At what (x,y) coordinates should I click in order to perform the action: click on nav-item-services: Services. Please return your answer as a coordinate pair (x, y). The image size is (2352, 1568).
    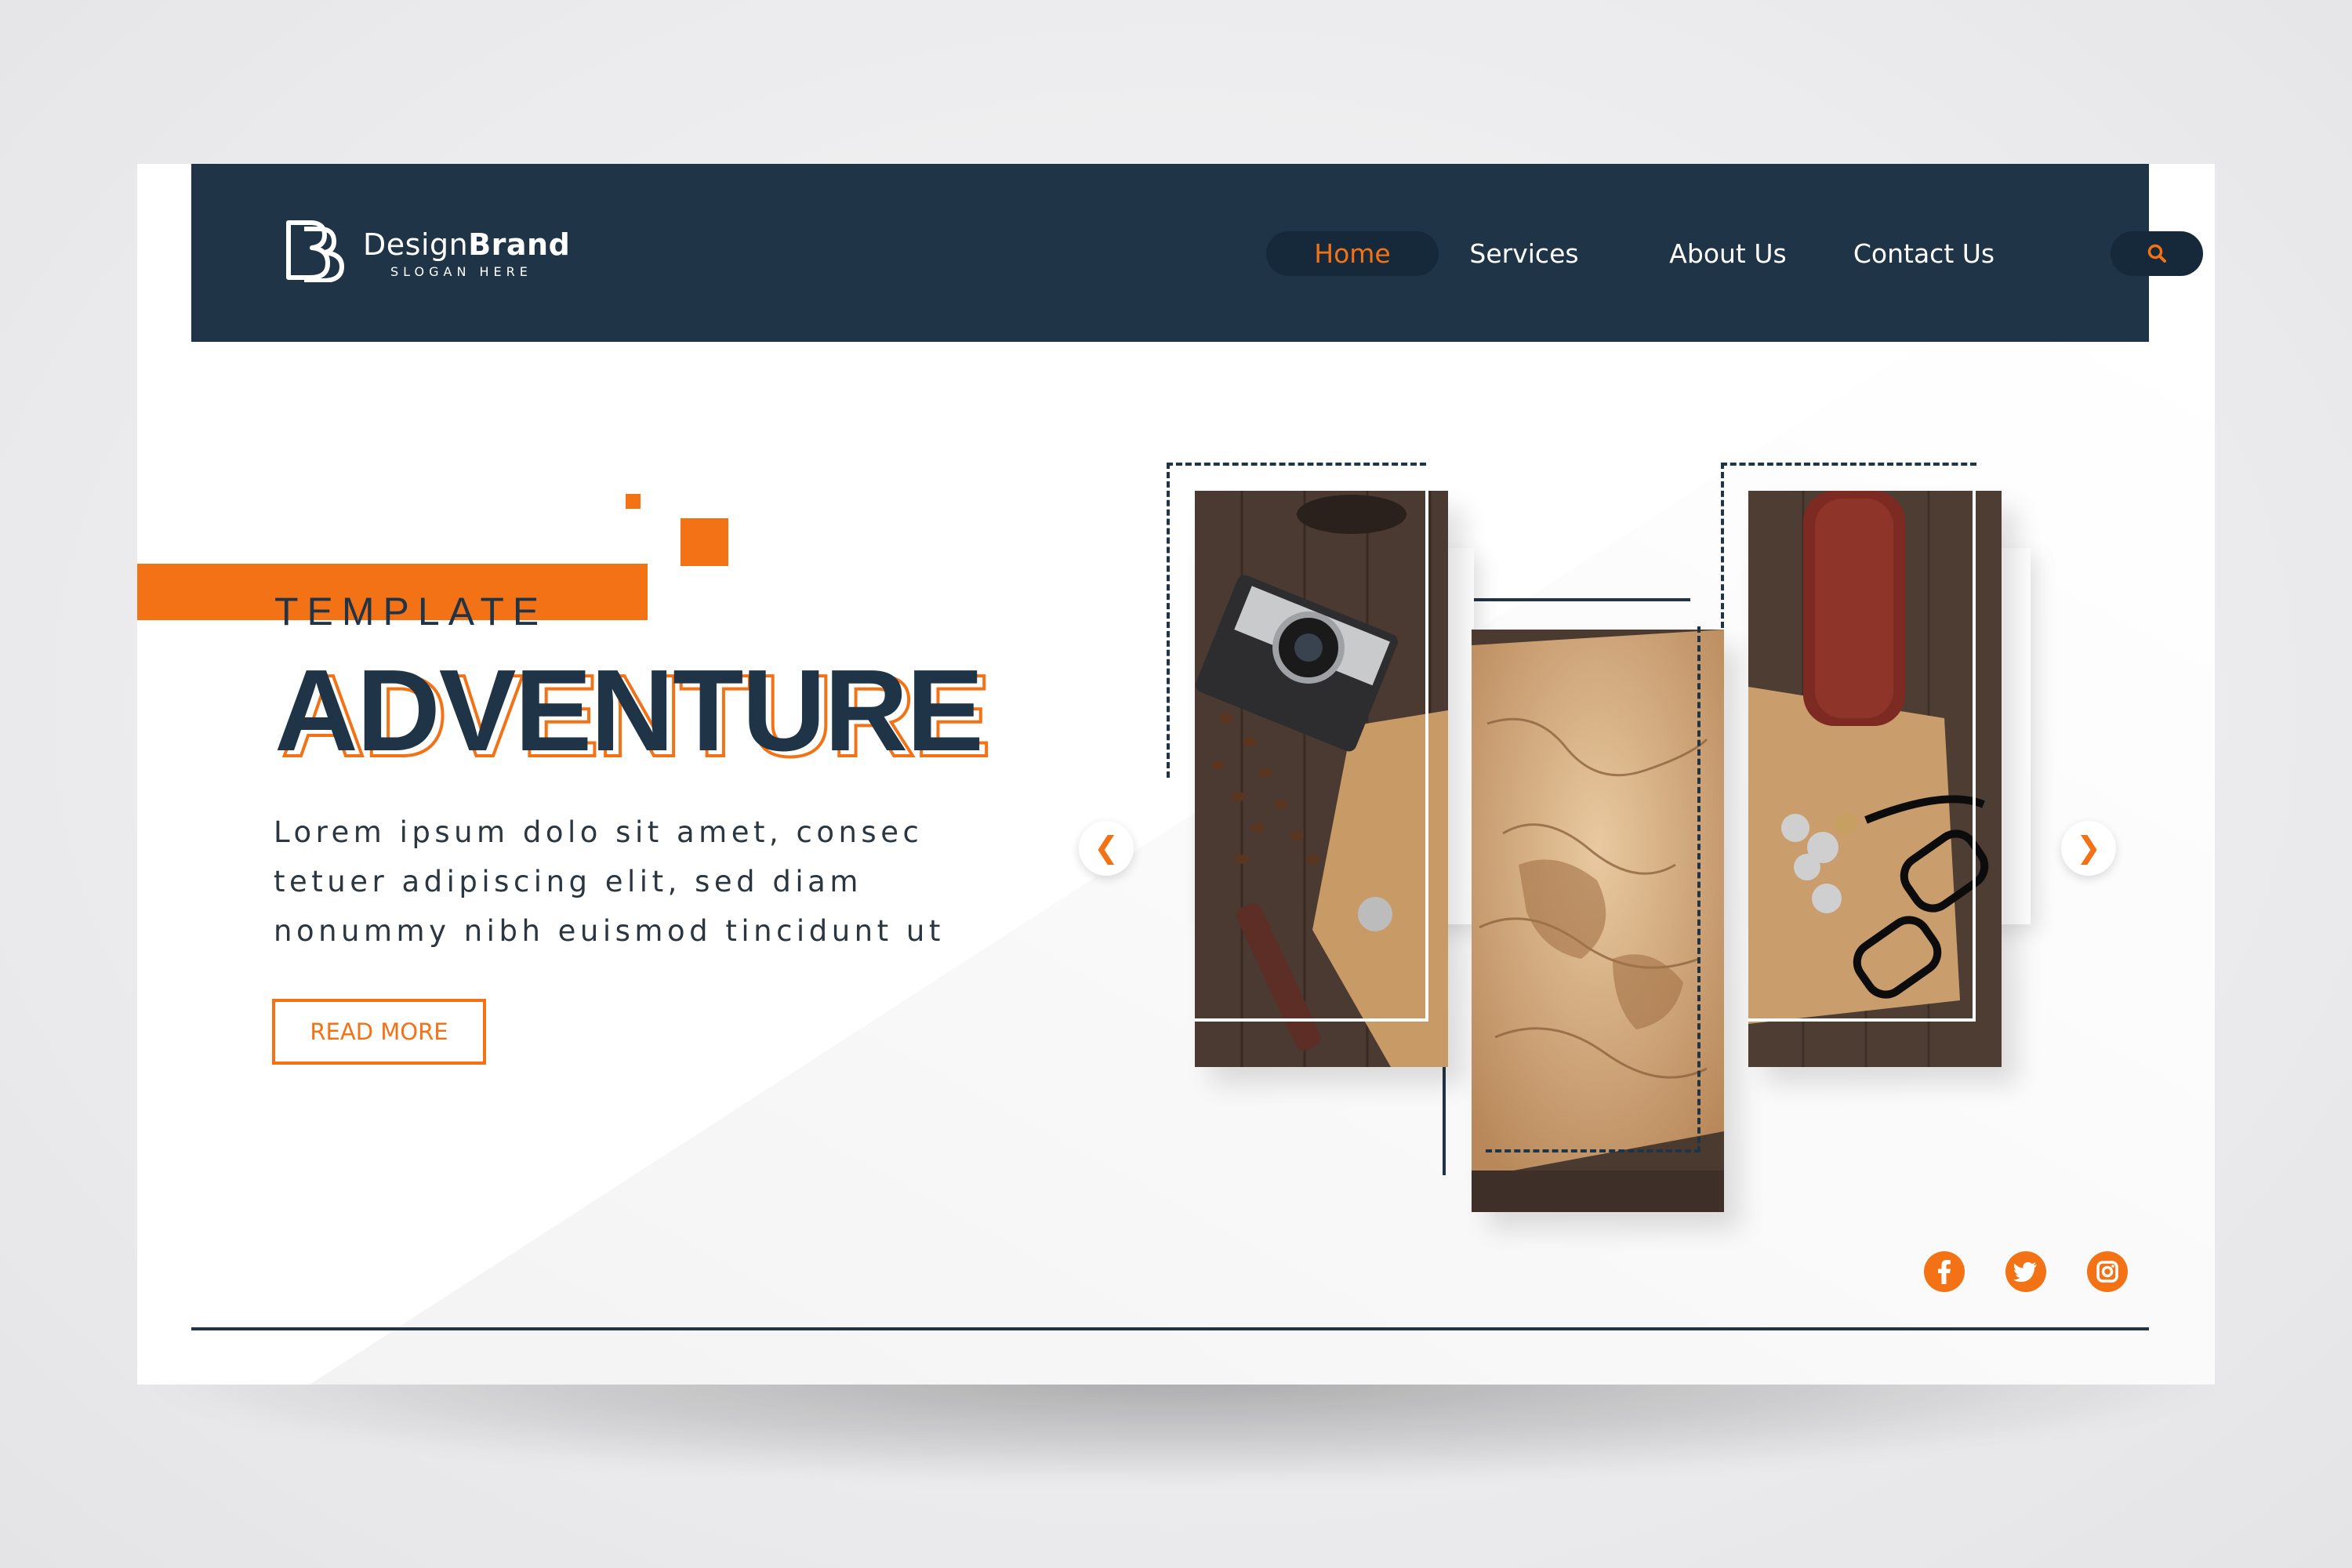
    Looking at the image, I should click on (1524, 253).